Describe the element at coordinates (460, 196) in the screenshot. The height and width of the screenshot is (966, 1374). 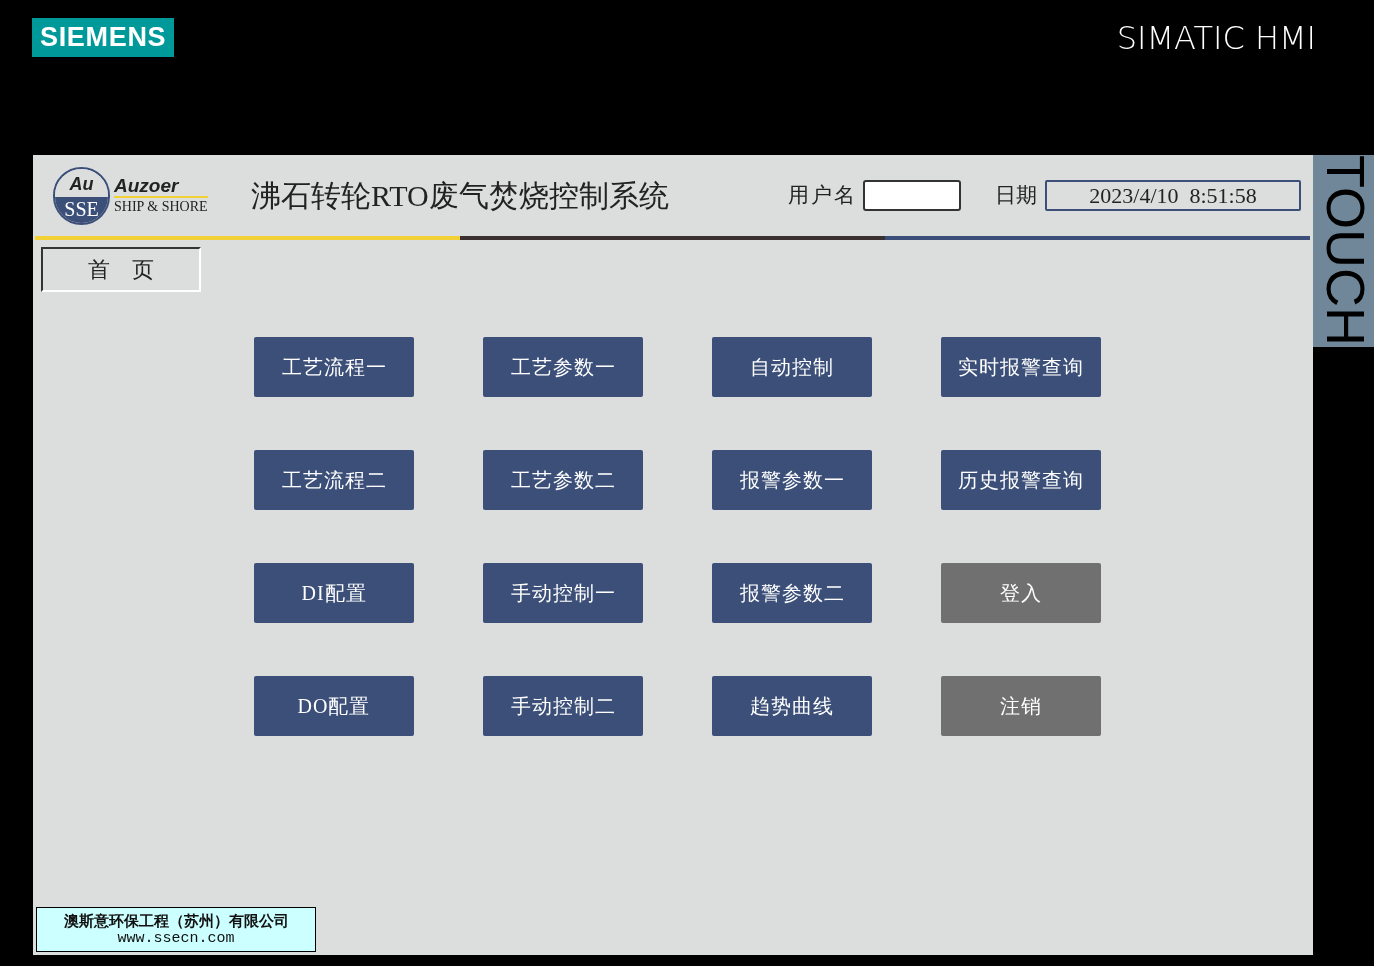
I see `system-title: 沸石转轮RTO废气焚烧控制系统` at that location.